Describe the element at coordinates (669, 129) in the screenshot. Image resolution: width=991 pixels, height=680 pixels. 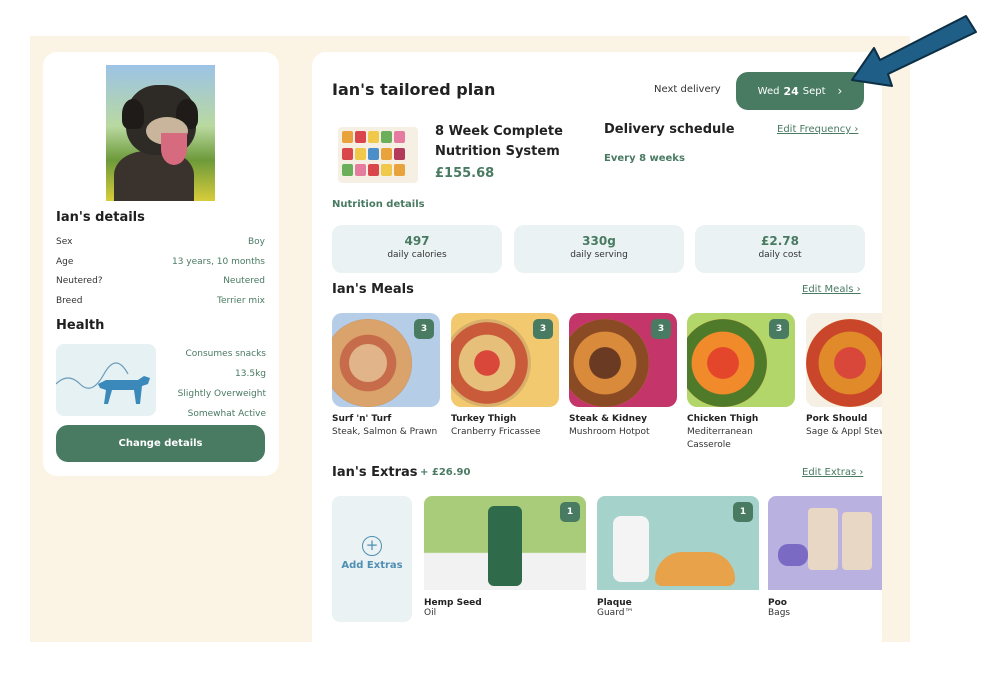
I see `delivery-schedule-title: Delivery schedule` at that location.